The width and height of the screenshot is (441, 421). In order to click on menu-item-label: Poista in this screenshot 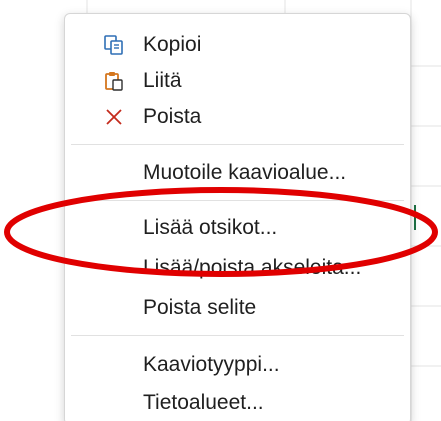, I will do `click(172, 116)`.